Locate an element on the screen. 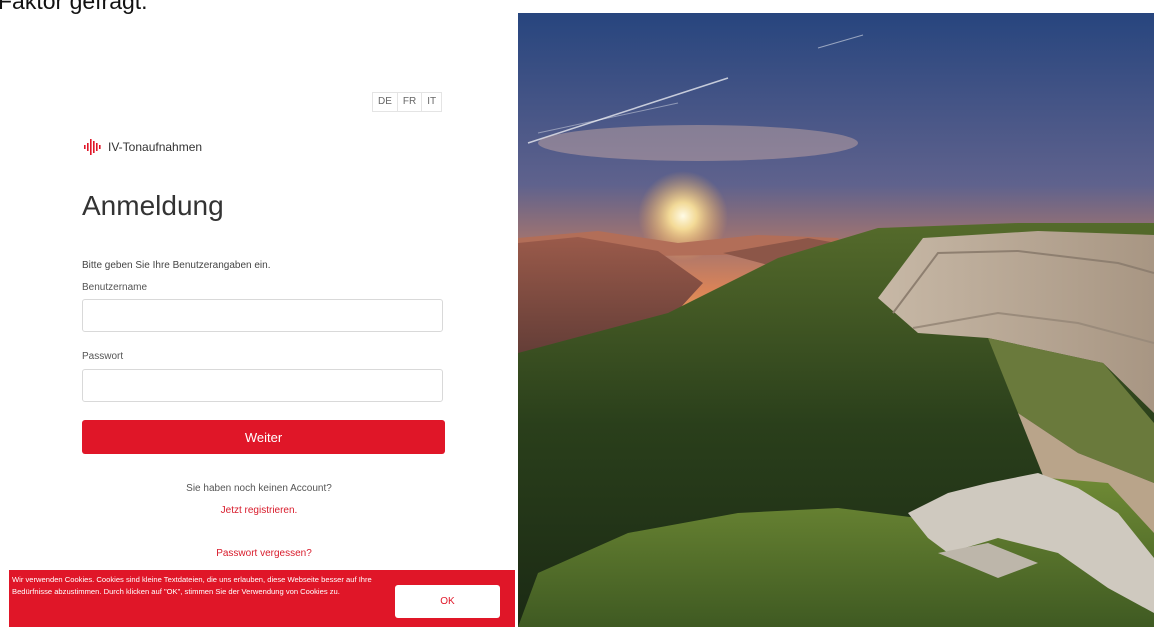 Image resolution: width=1154 pixels, height=627 pixels. forgot-password-link: Passwort vergessen? is located at coordinates (264, 553).